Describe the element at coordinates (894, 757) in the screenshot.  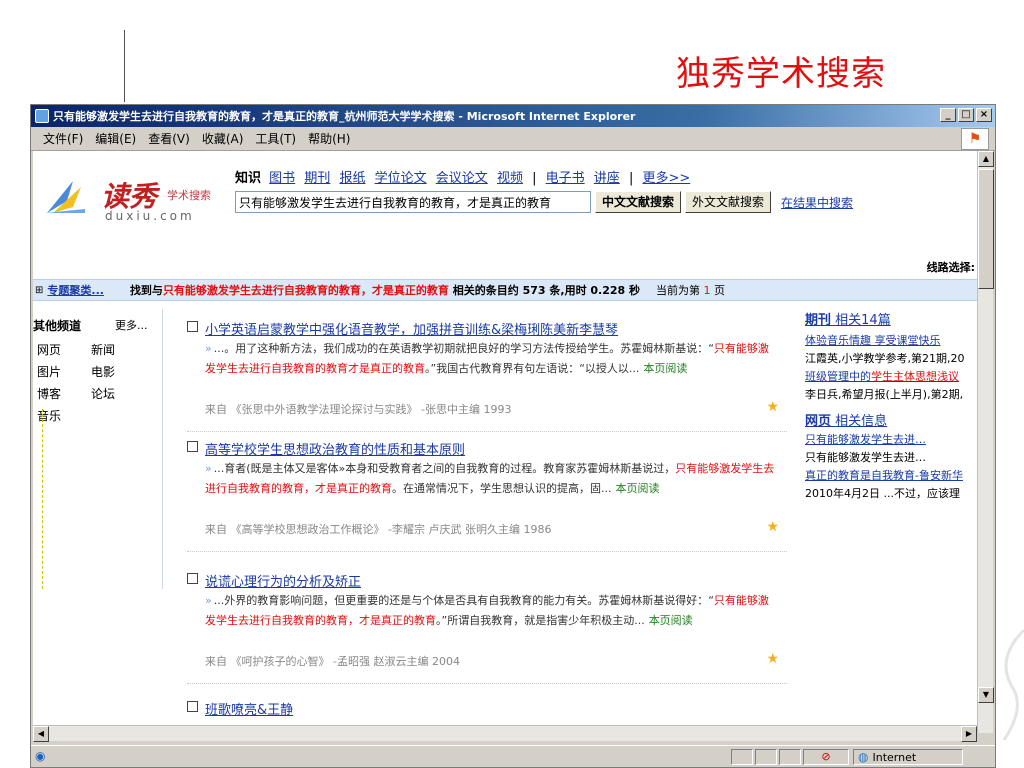
I see `zone-label: Internet` at that location.